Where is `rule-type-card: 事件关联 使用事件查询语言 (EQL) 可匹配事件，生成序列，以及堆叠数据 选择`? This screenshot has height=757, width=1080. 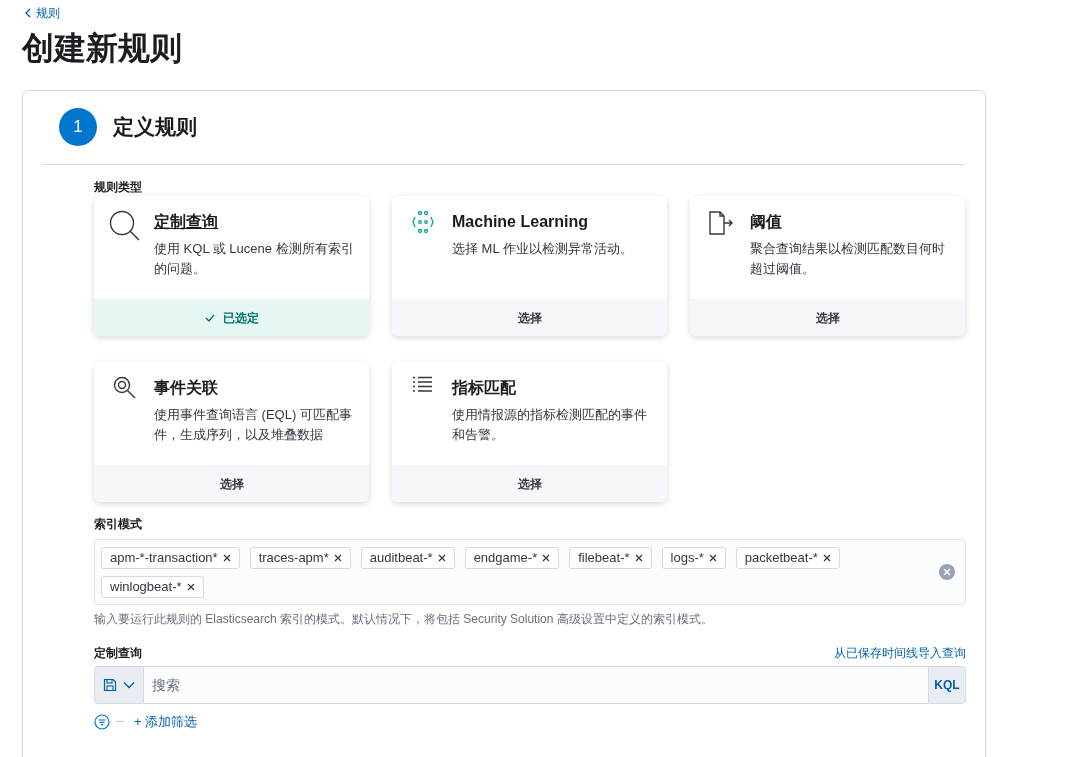
rule-type-card: 事件关联 使用事件查询语言 (EQL) 可匹配事件，生成序列，以及堆叠数据 选择 is located at coordinates (231, 432).